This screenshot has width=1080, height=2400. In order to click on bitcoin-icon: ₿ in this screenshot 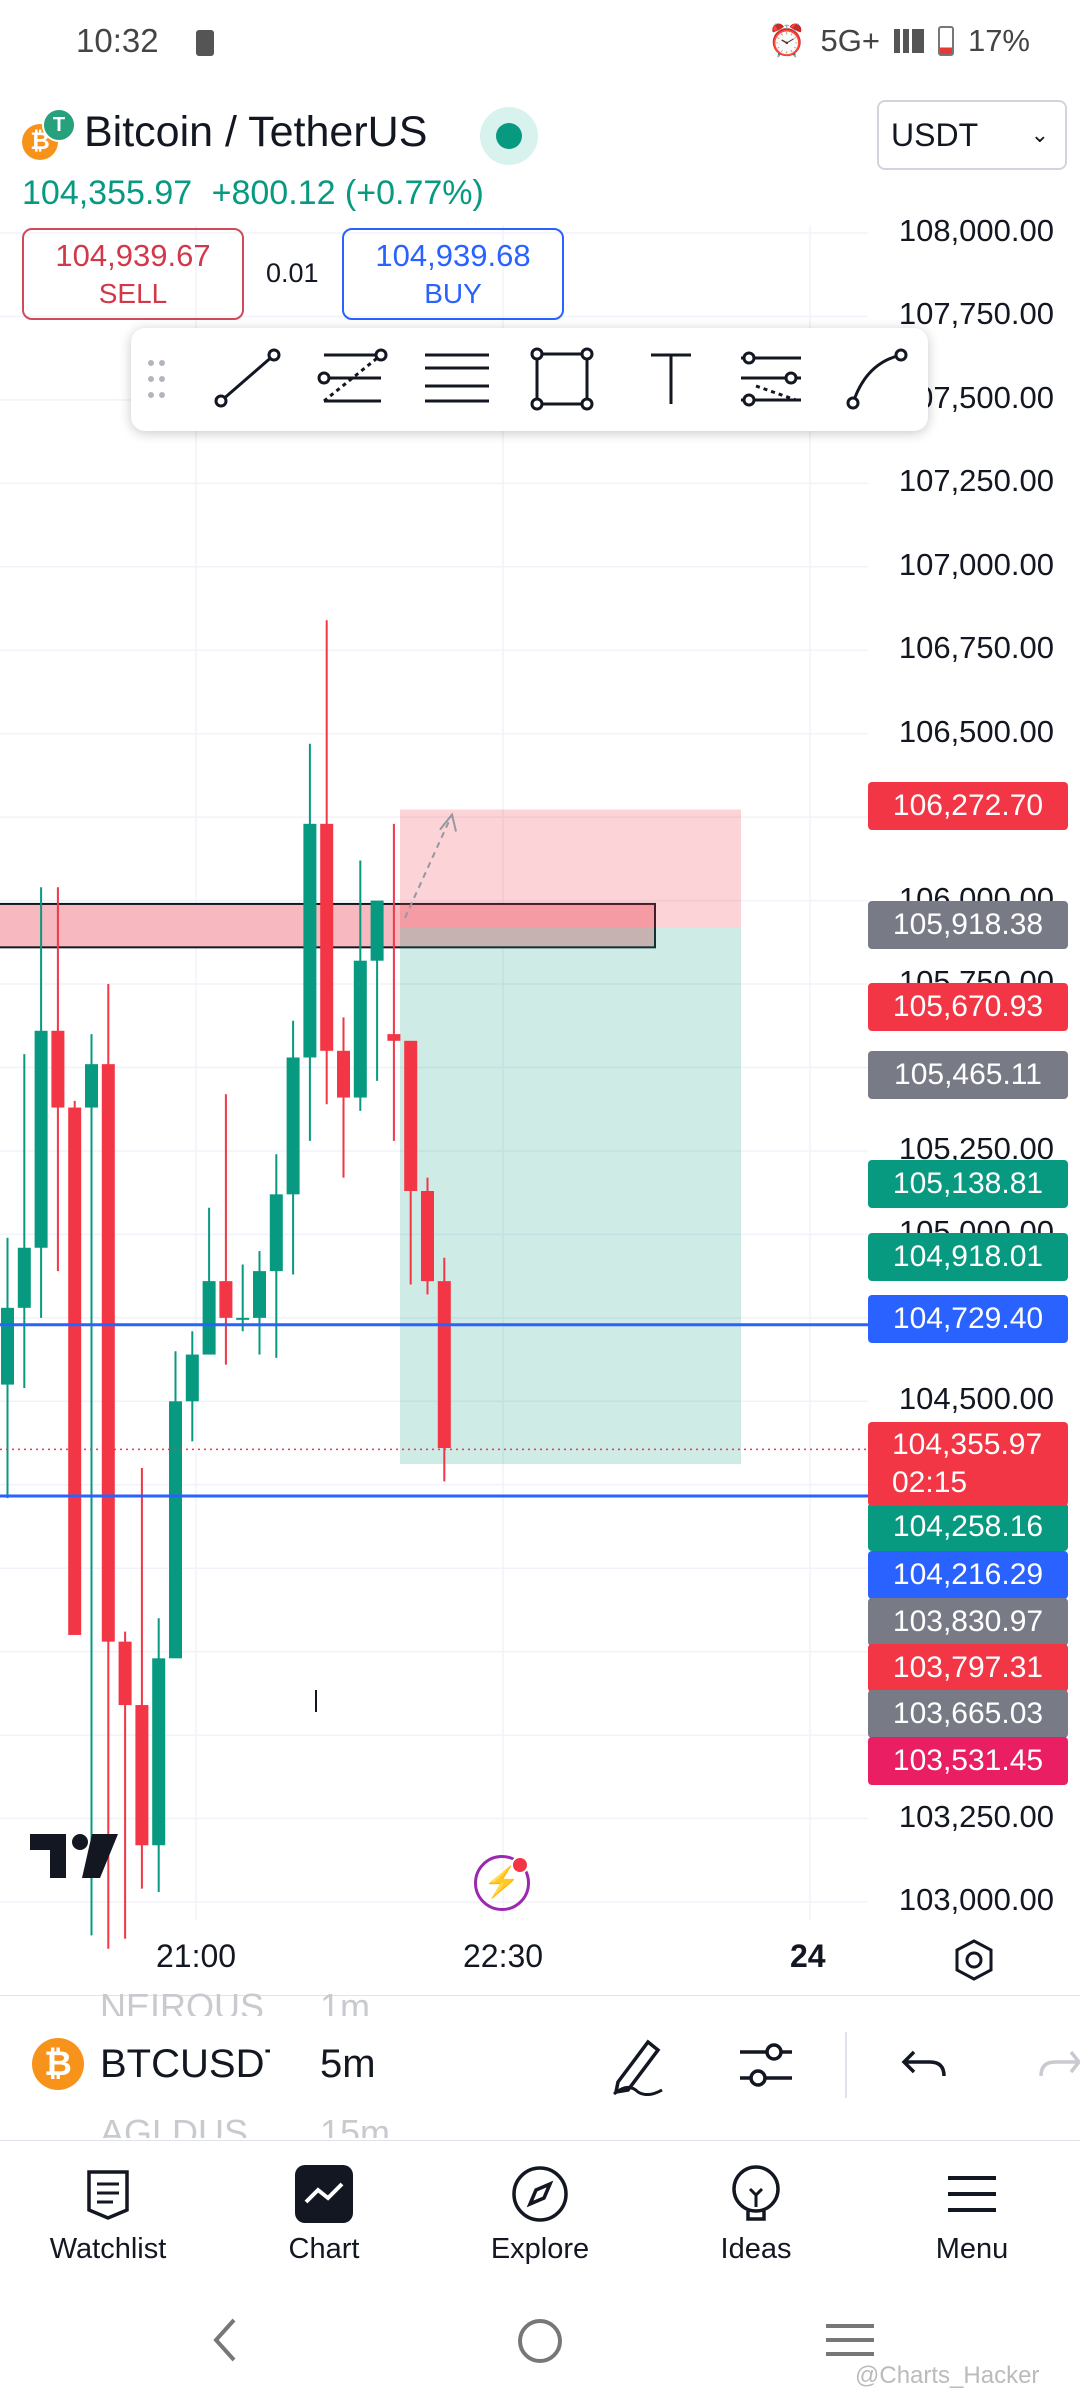, I will do `click(58, 2064)`.